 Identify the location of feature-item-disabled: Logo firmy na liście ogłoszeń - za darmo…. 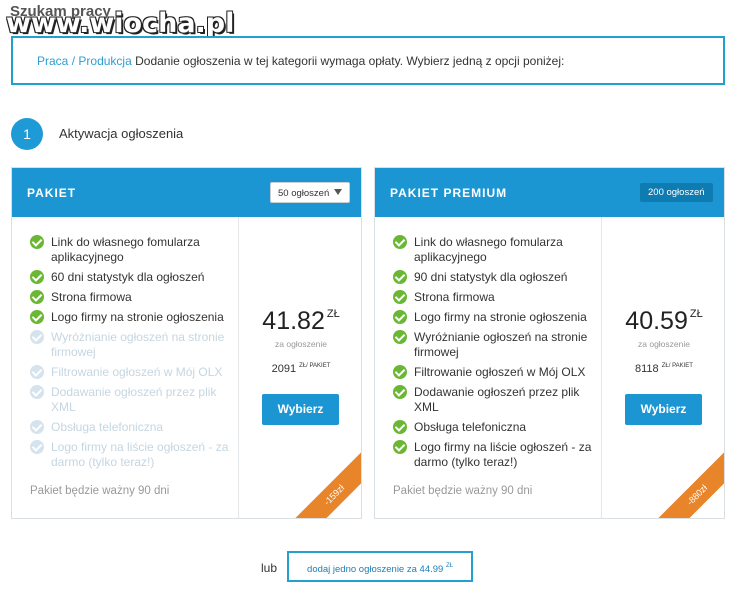
(130, 455).